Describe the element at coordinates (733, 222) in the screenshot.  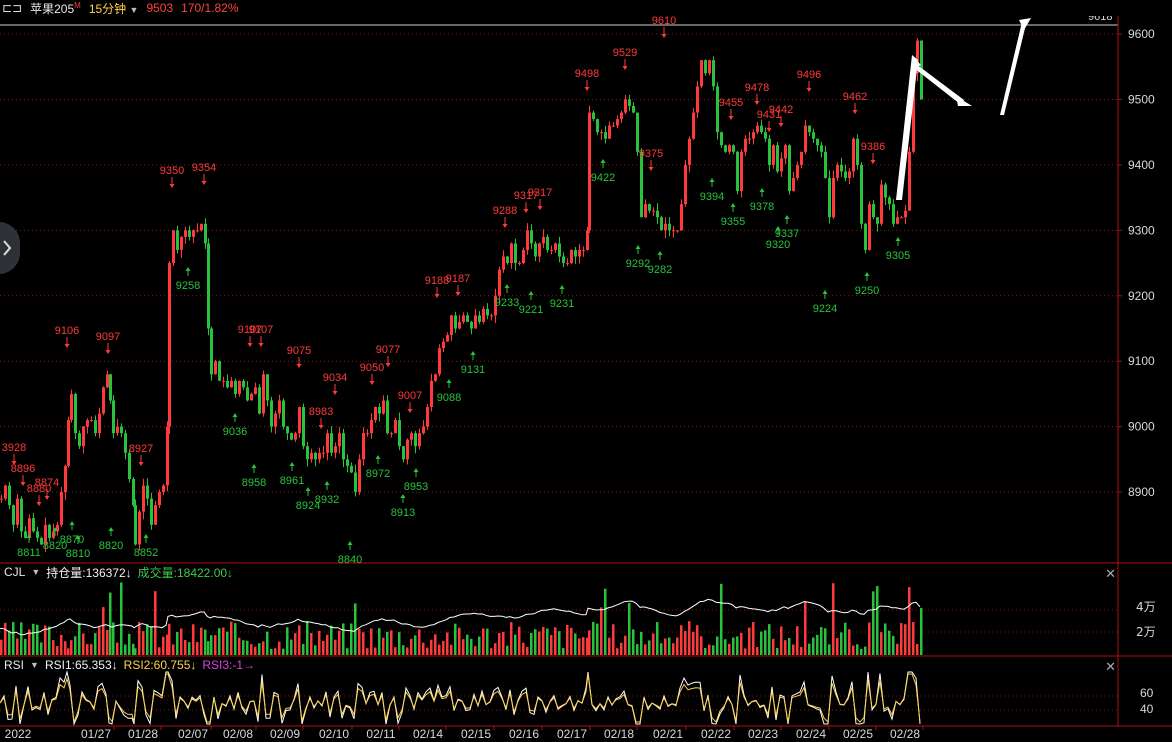
I see `low-marker-label: 9355` at that location.